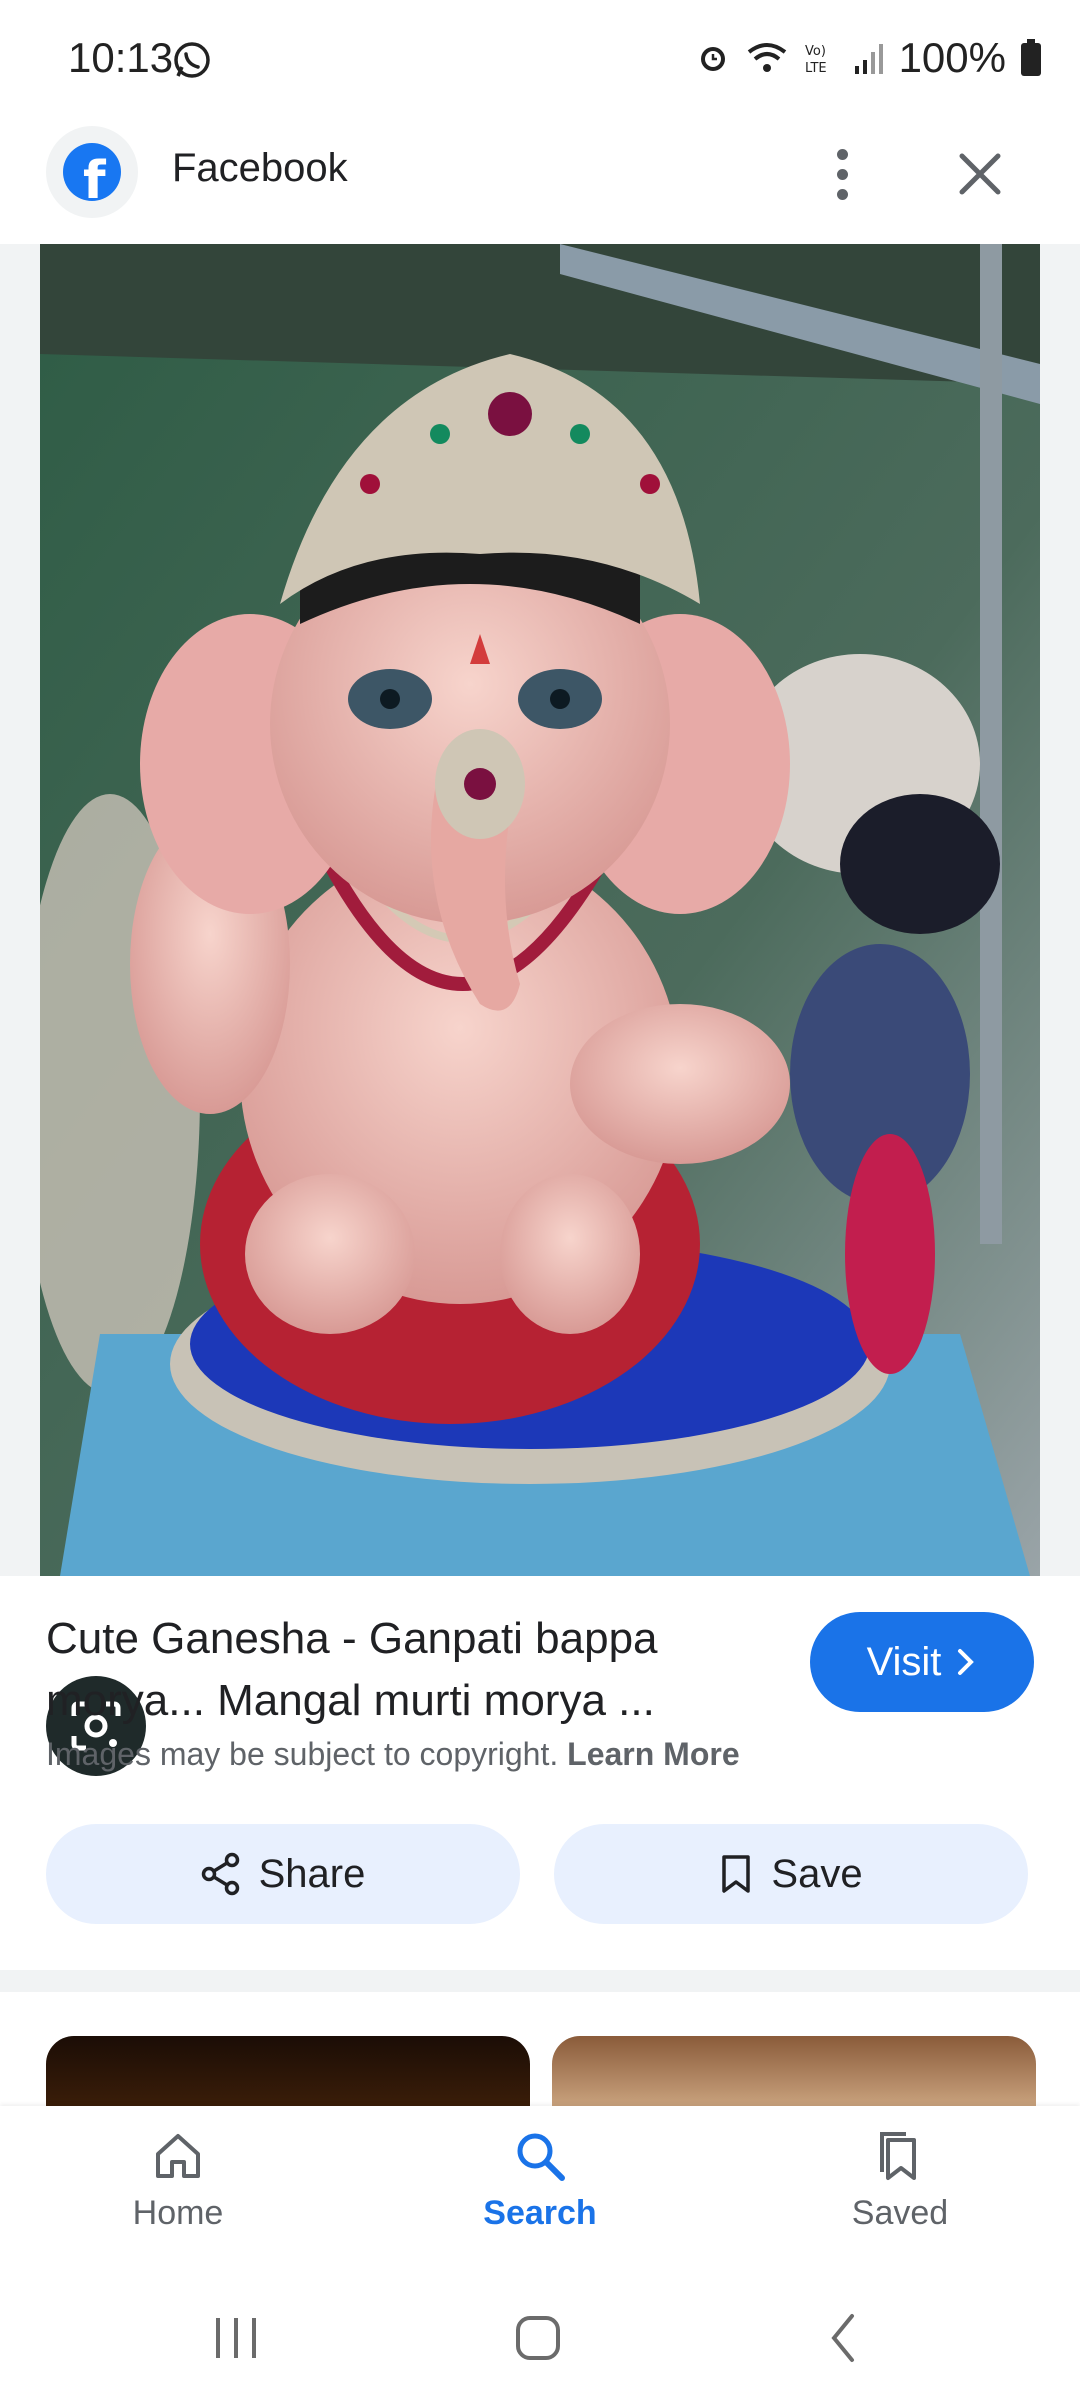  I want to click on alarm-icon, so click(713, 58).